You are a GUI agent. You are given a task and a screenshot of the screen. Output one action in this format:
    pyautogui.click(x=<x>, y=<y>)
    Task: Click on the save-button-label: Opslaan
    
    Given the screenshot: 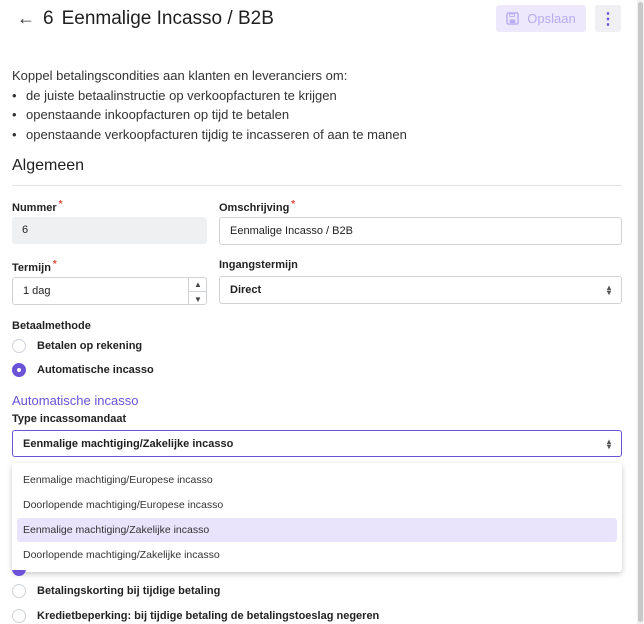 What is the action you would take?
    pyautogui.click(x=551, y=18)
    